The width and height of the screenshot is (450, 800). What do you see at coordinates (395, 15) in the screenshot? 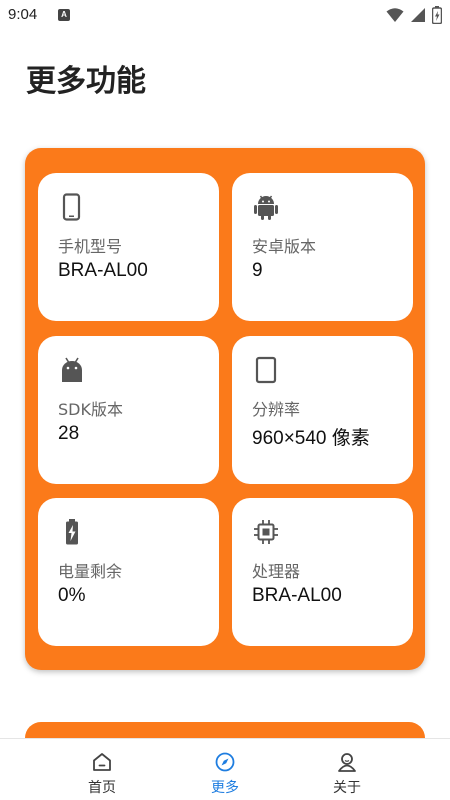
I see `wifi-icon` at bounding box center [395, 15].